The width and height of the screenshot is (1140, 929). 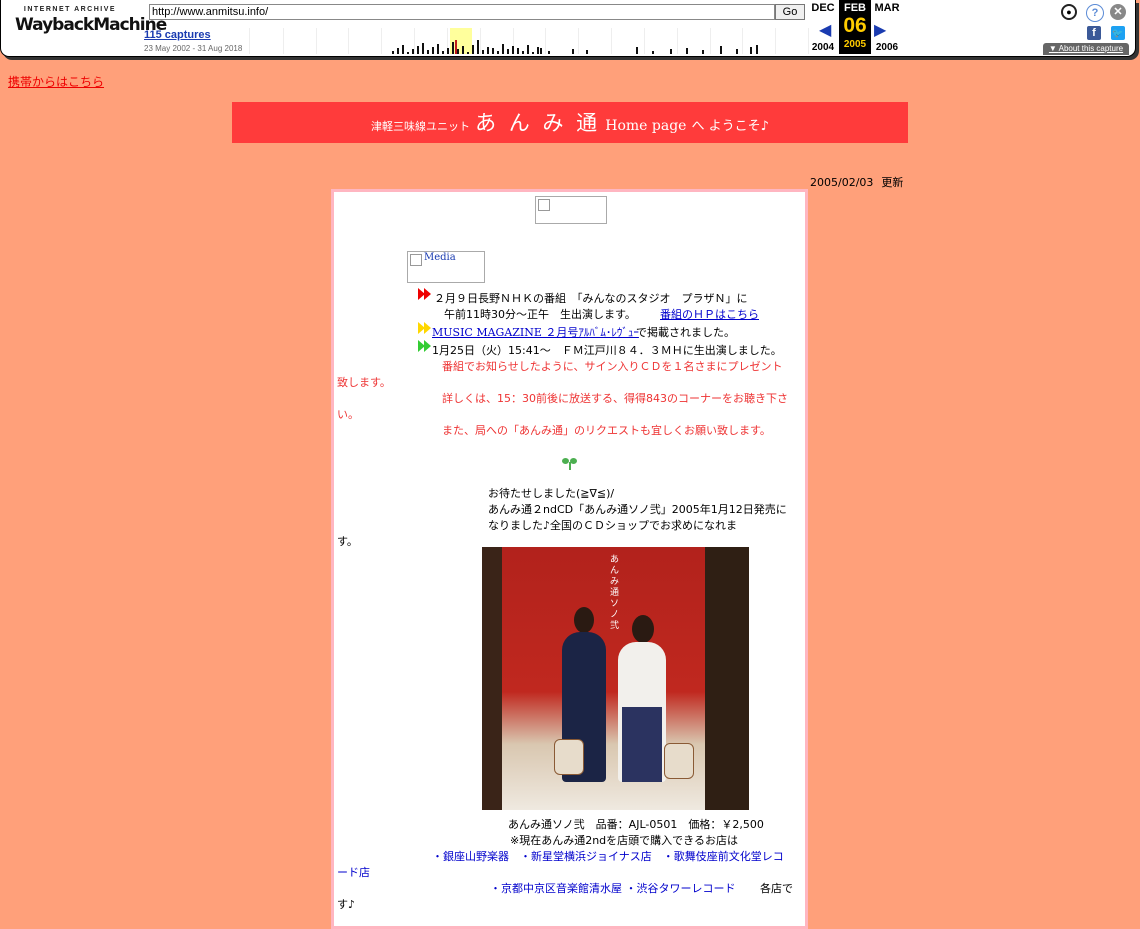 I want to click on wayback-logo: INTERNET ARCHIVE WaybackMachine, so click(x=91, y=26).